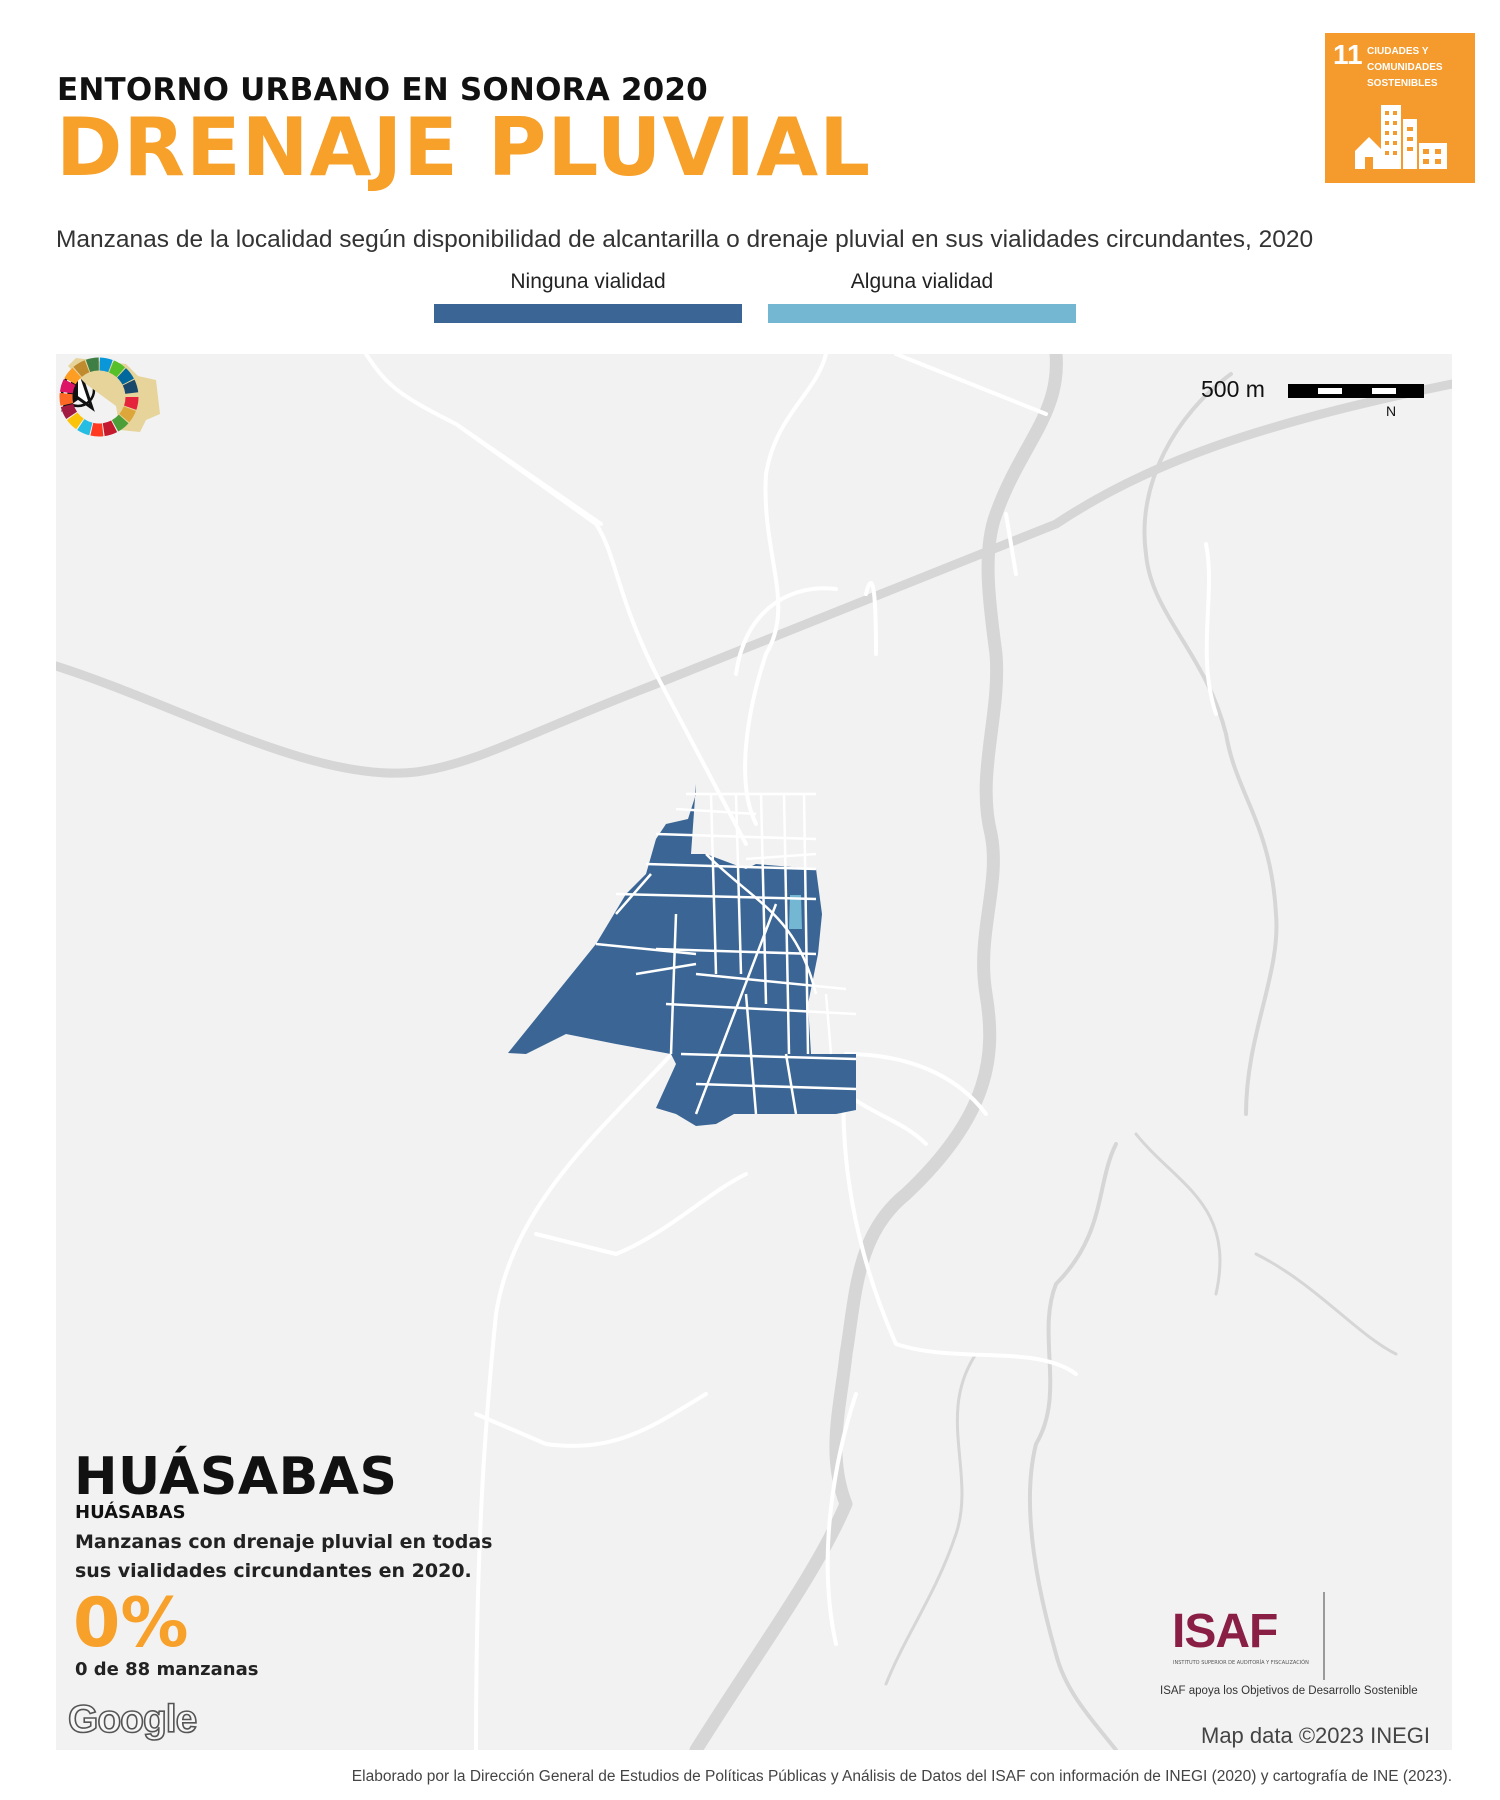 The image size is (1500, 1800). Describe the element at coordinates (588, 281) in the screenshot. I see `legend-label: Ninguna vialidad` at that location.